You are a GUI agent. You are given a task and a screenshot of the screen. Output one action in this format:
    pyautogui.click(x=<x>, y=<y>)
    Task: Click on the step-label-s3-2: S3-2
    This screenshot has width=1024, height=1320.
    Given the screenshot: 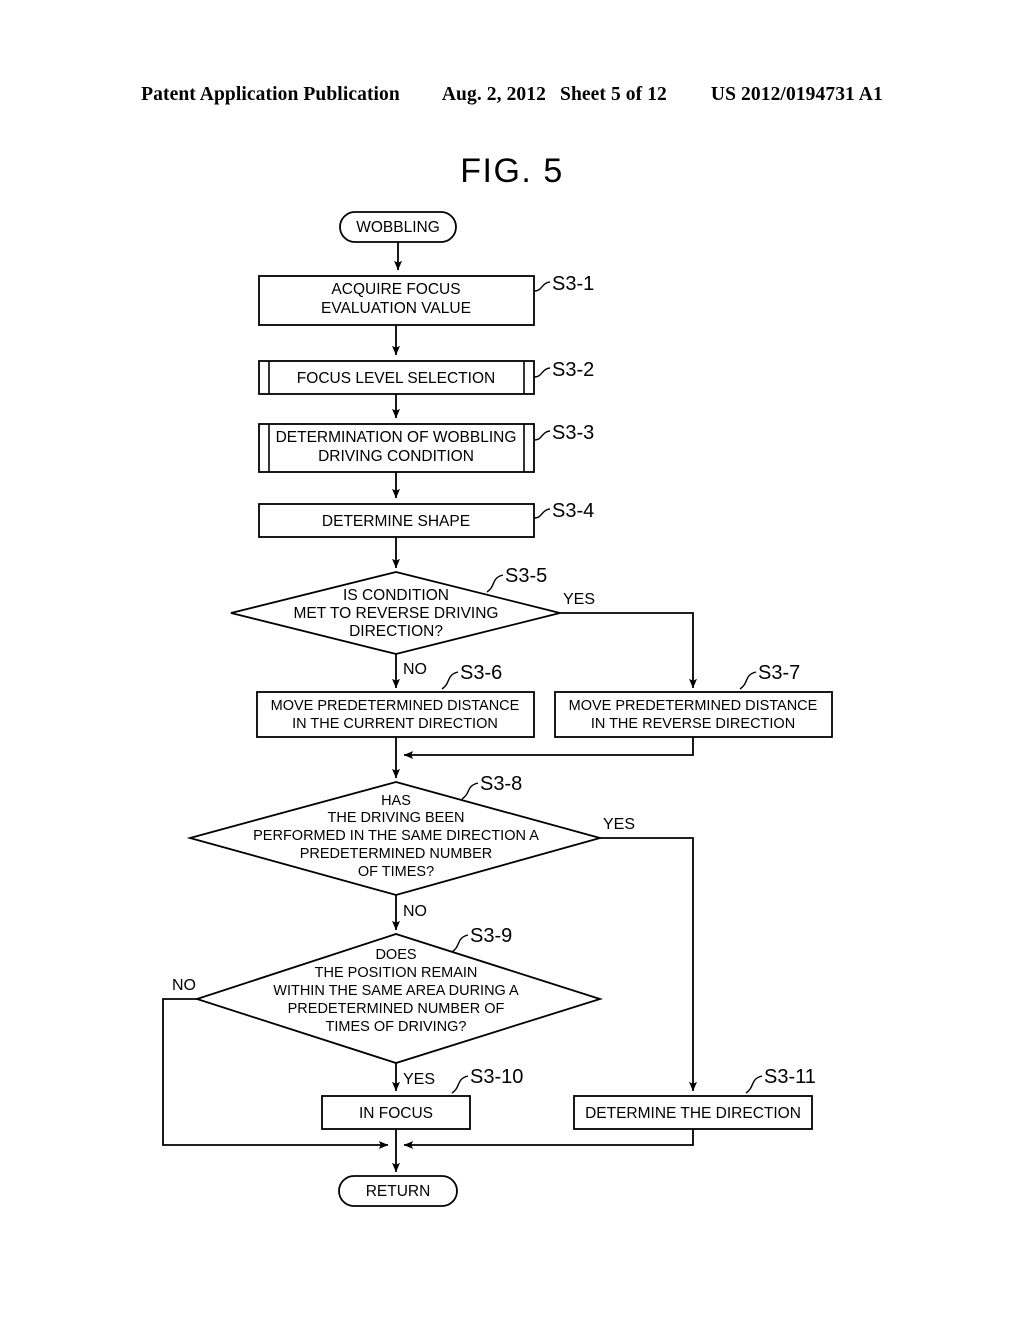 What is the action you would take?
    pyautogui.click(x=573, y=370)
    